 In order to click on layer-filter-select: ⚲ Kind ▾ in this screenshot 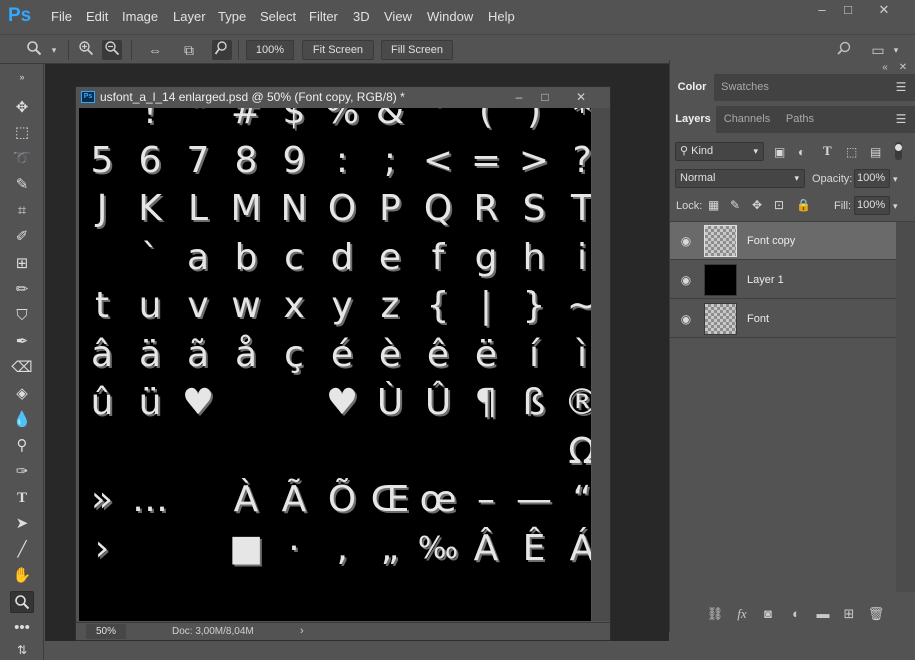, I will do `click(719, 151)`.